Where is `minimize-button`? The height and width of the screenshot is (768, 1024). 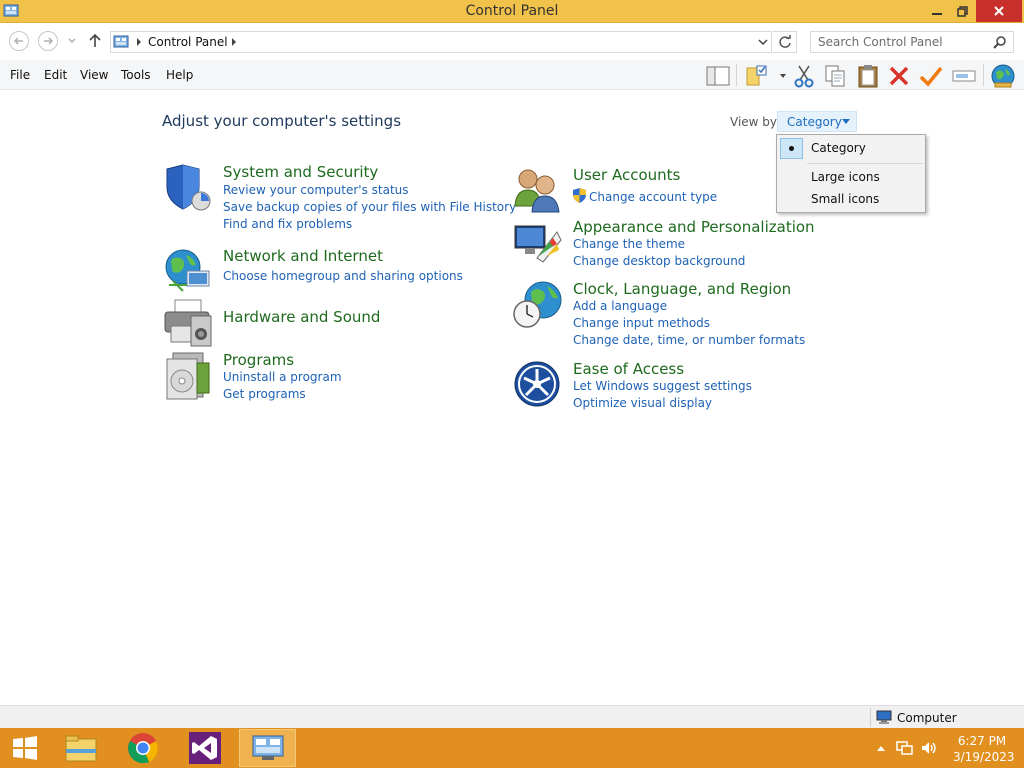
minimize-button is located at coordinates (937, 11).